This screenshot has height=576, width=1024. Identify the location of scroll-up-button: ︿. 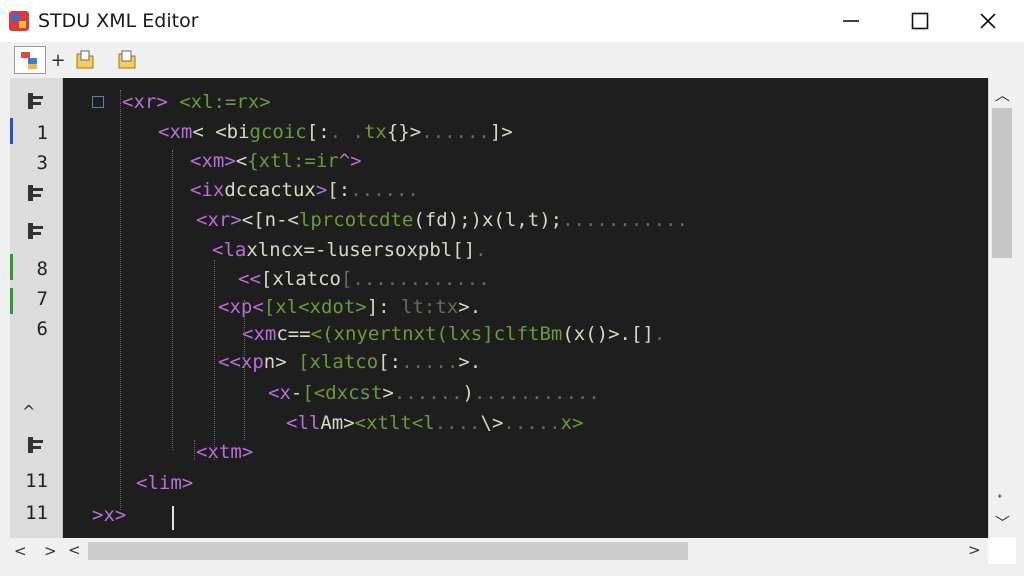
(1002, 94).